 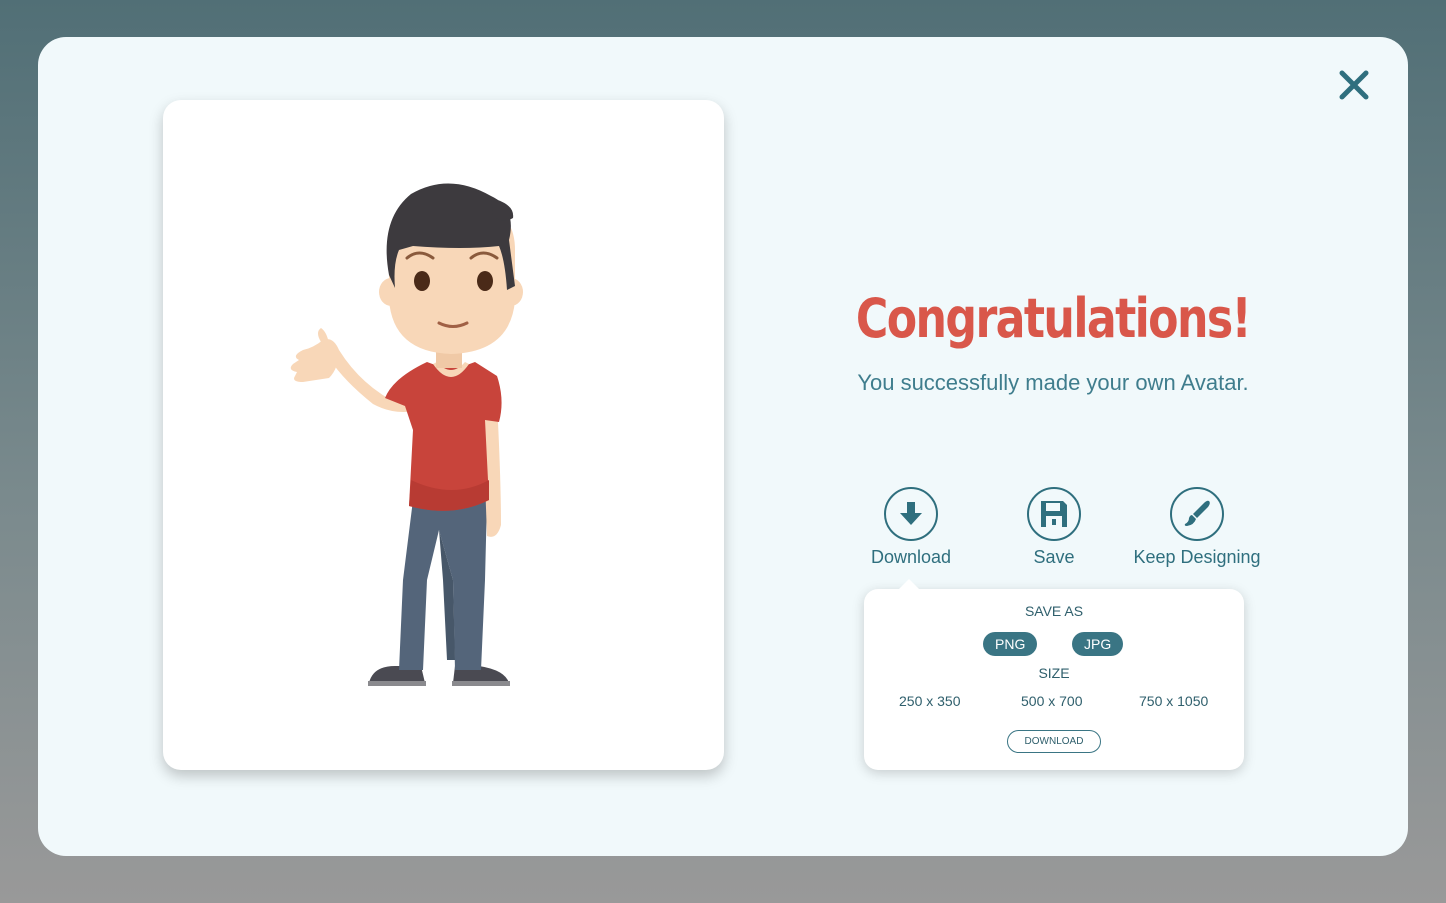 I want to click on size-option-small: 250 x 350, so click(x=930, y=701).